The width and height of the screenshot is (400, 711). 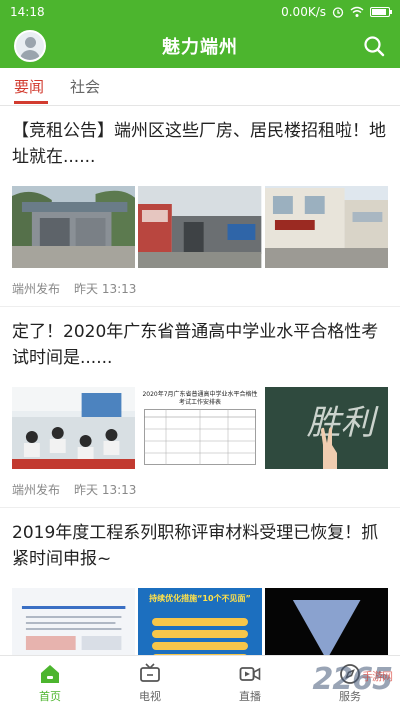 What do you see at coordinates (74, 428) in the screenshot?
I see `thumbnail-classroom` at bounding box center [74, 428].